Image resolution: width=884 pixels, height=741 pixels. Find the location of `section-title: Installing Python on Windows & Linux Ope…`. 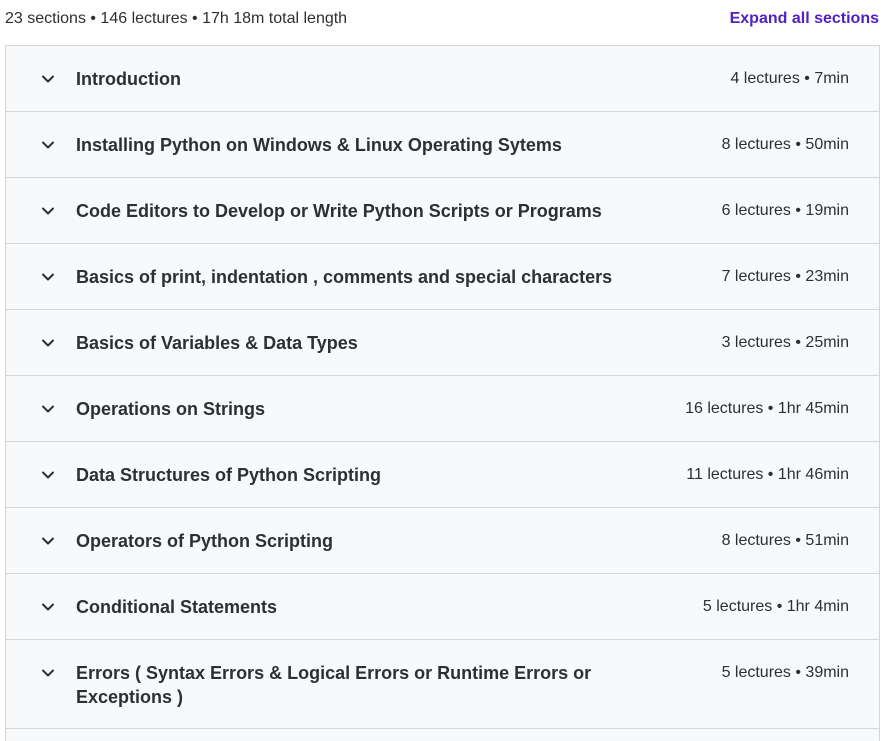

section-title: Installing Python on Windows & Linux Ope… is located at coordinates (319, 145).